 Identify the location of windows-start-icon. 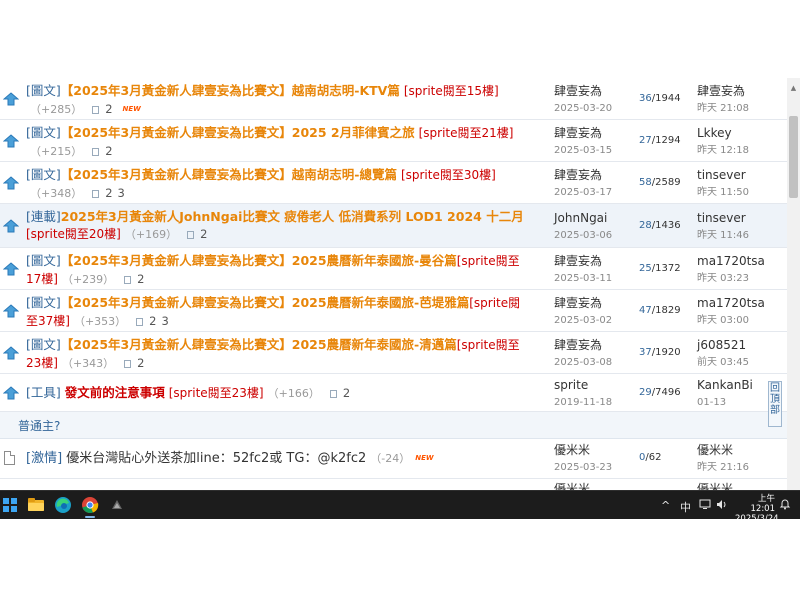
(10, 505).